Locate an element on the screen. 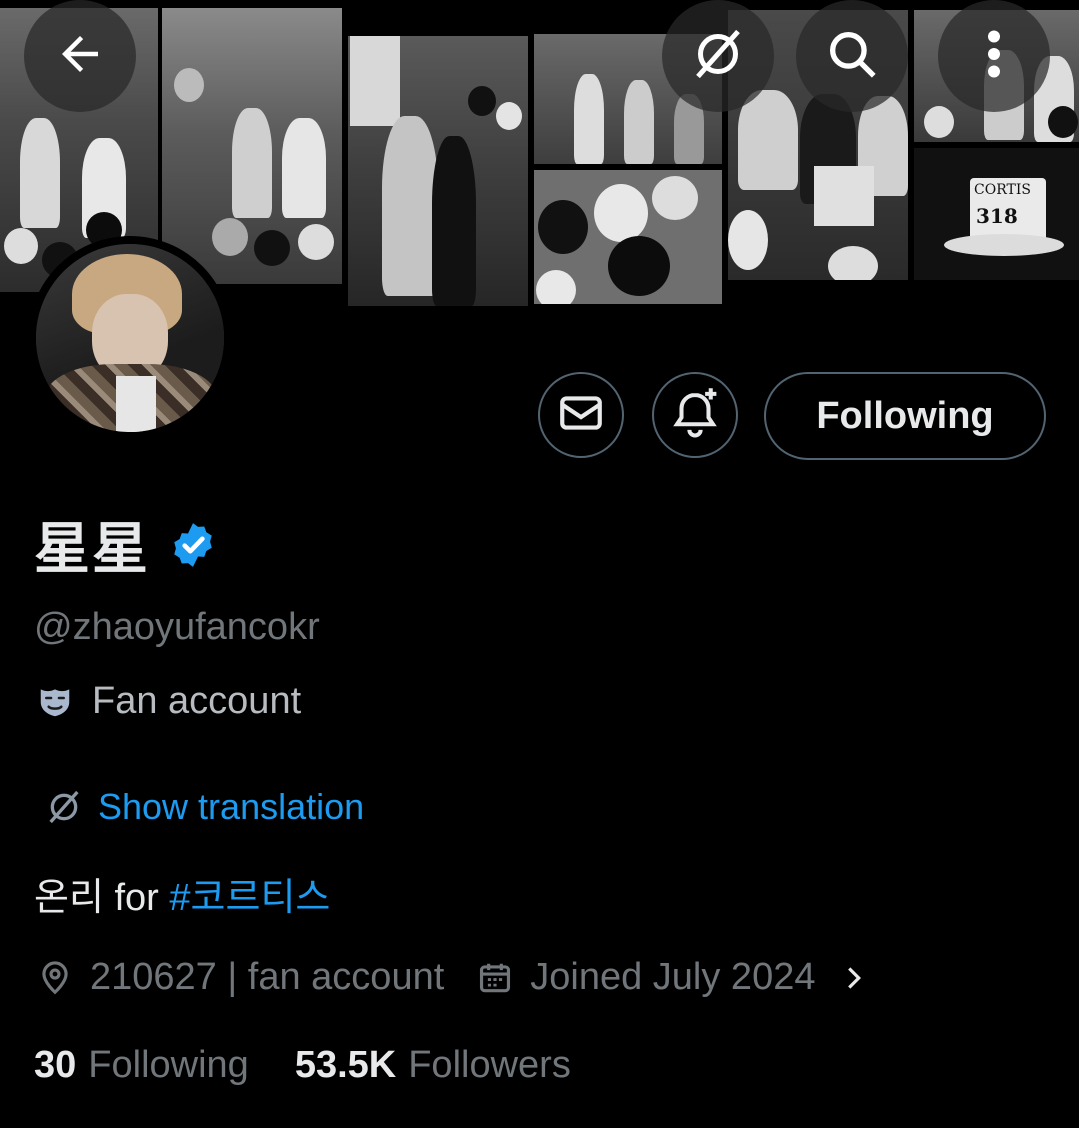  followers-stat: 53.5K Followers is located at coordinates (433, 1065).